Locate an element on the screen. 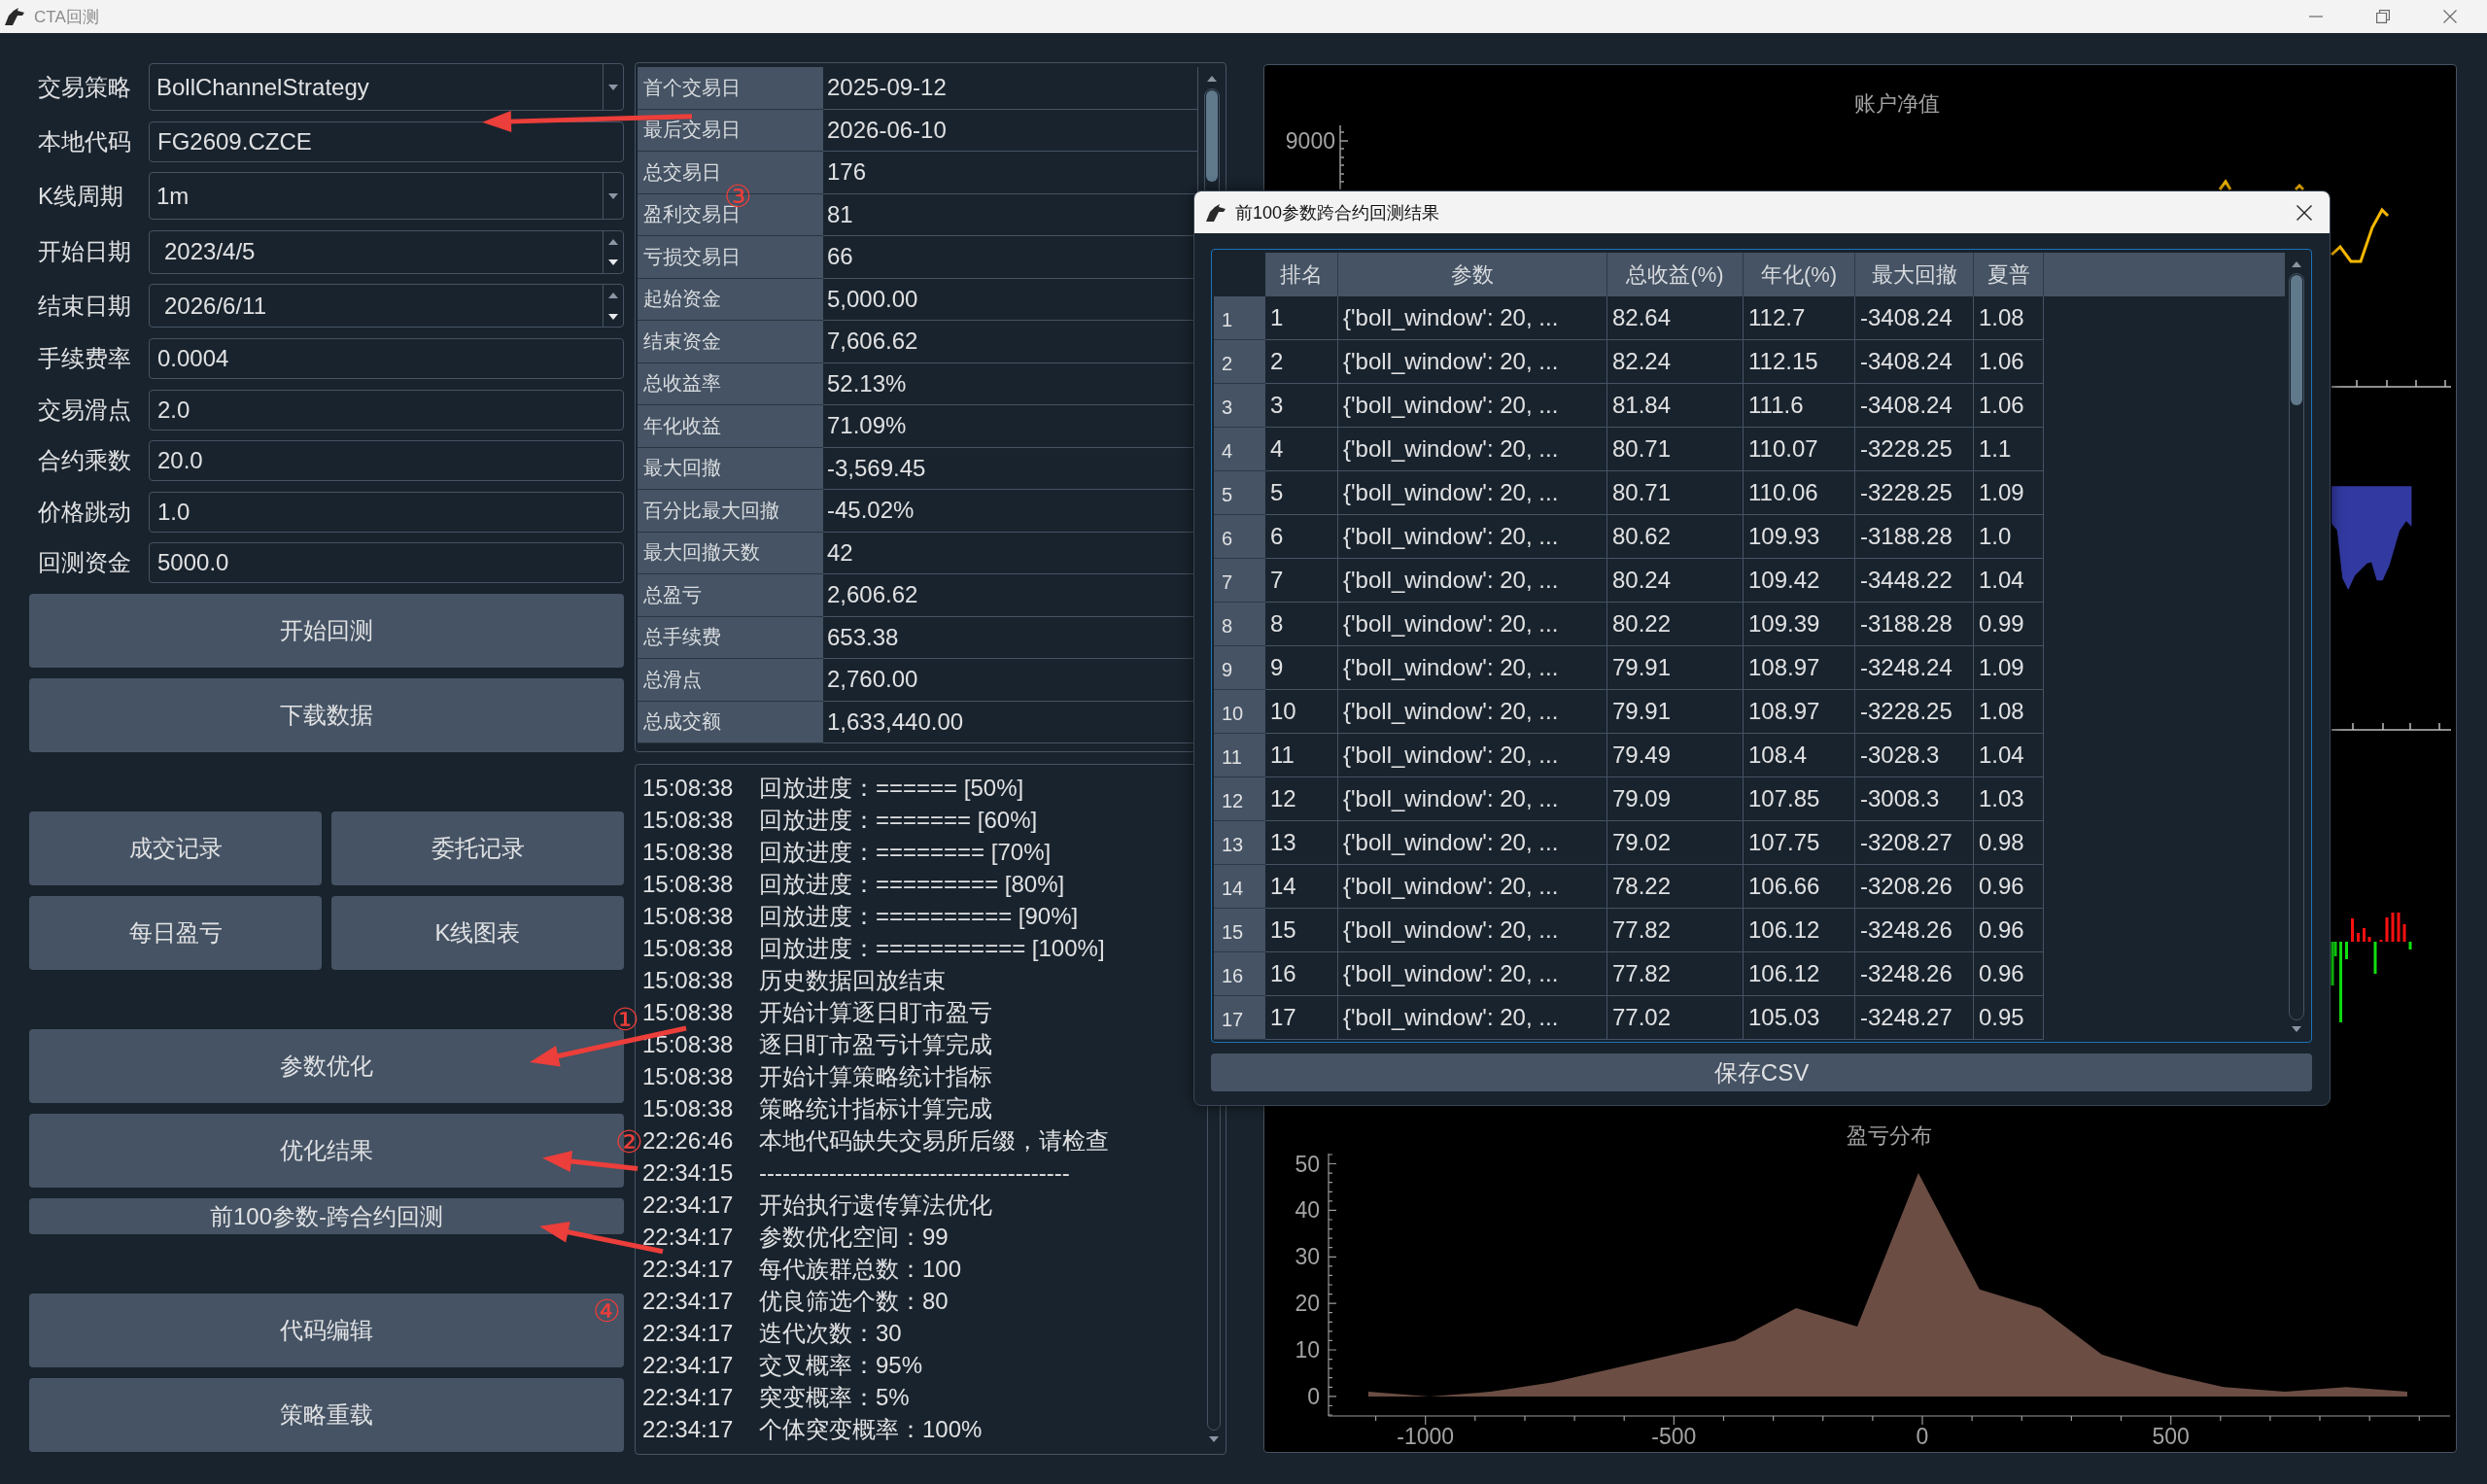 This screenshot has width=2487, height=1484. log-time: 22:34:15 is located at coordinates (689, 1172).